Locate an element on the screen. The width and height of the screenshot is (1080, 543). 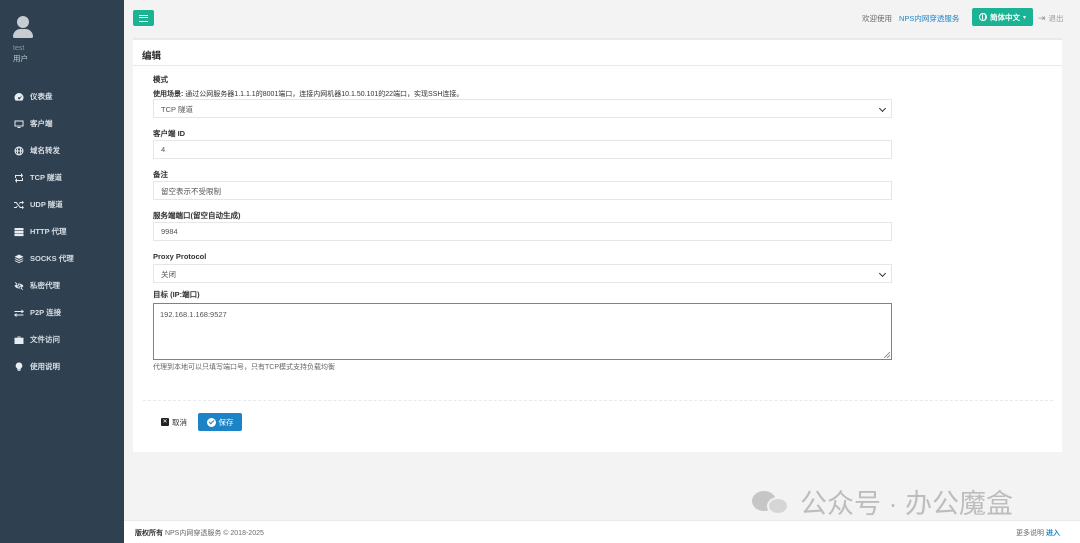
mode-select-value: TCP 隧道 is located at coordinates (177, 109).